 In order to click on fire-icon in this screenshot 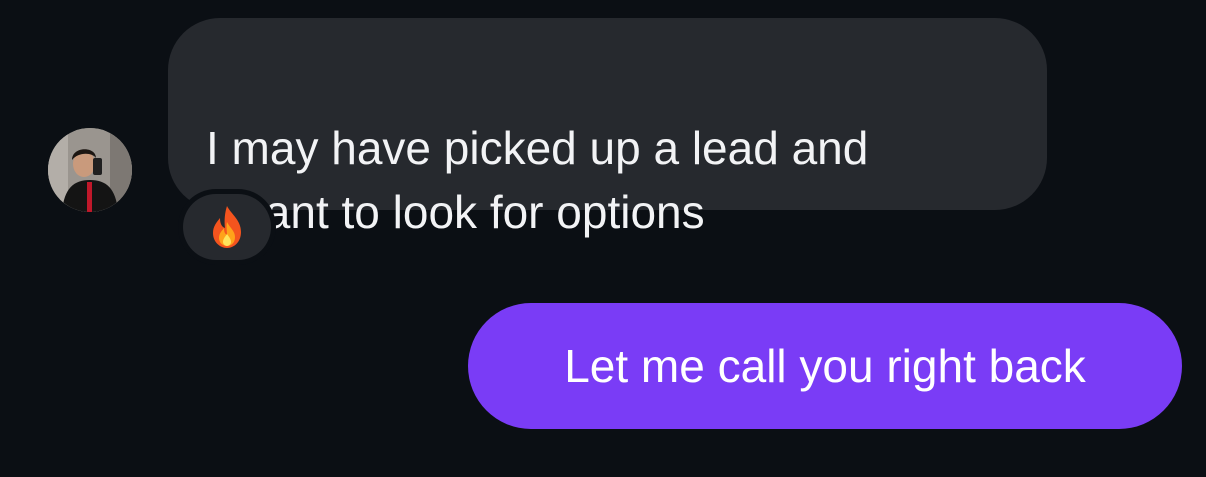, I will do `click(227, 227)`.